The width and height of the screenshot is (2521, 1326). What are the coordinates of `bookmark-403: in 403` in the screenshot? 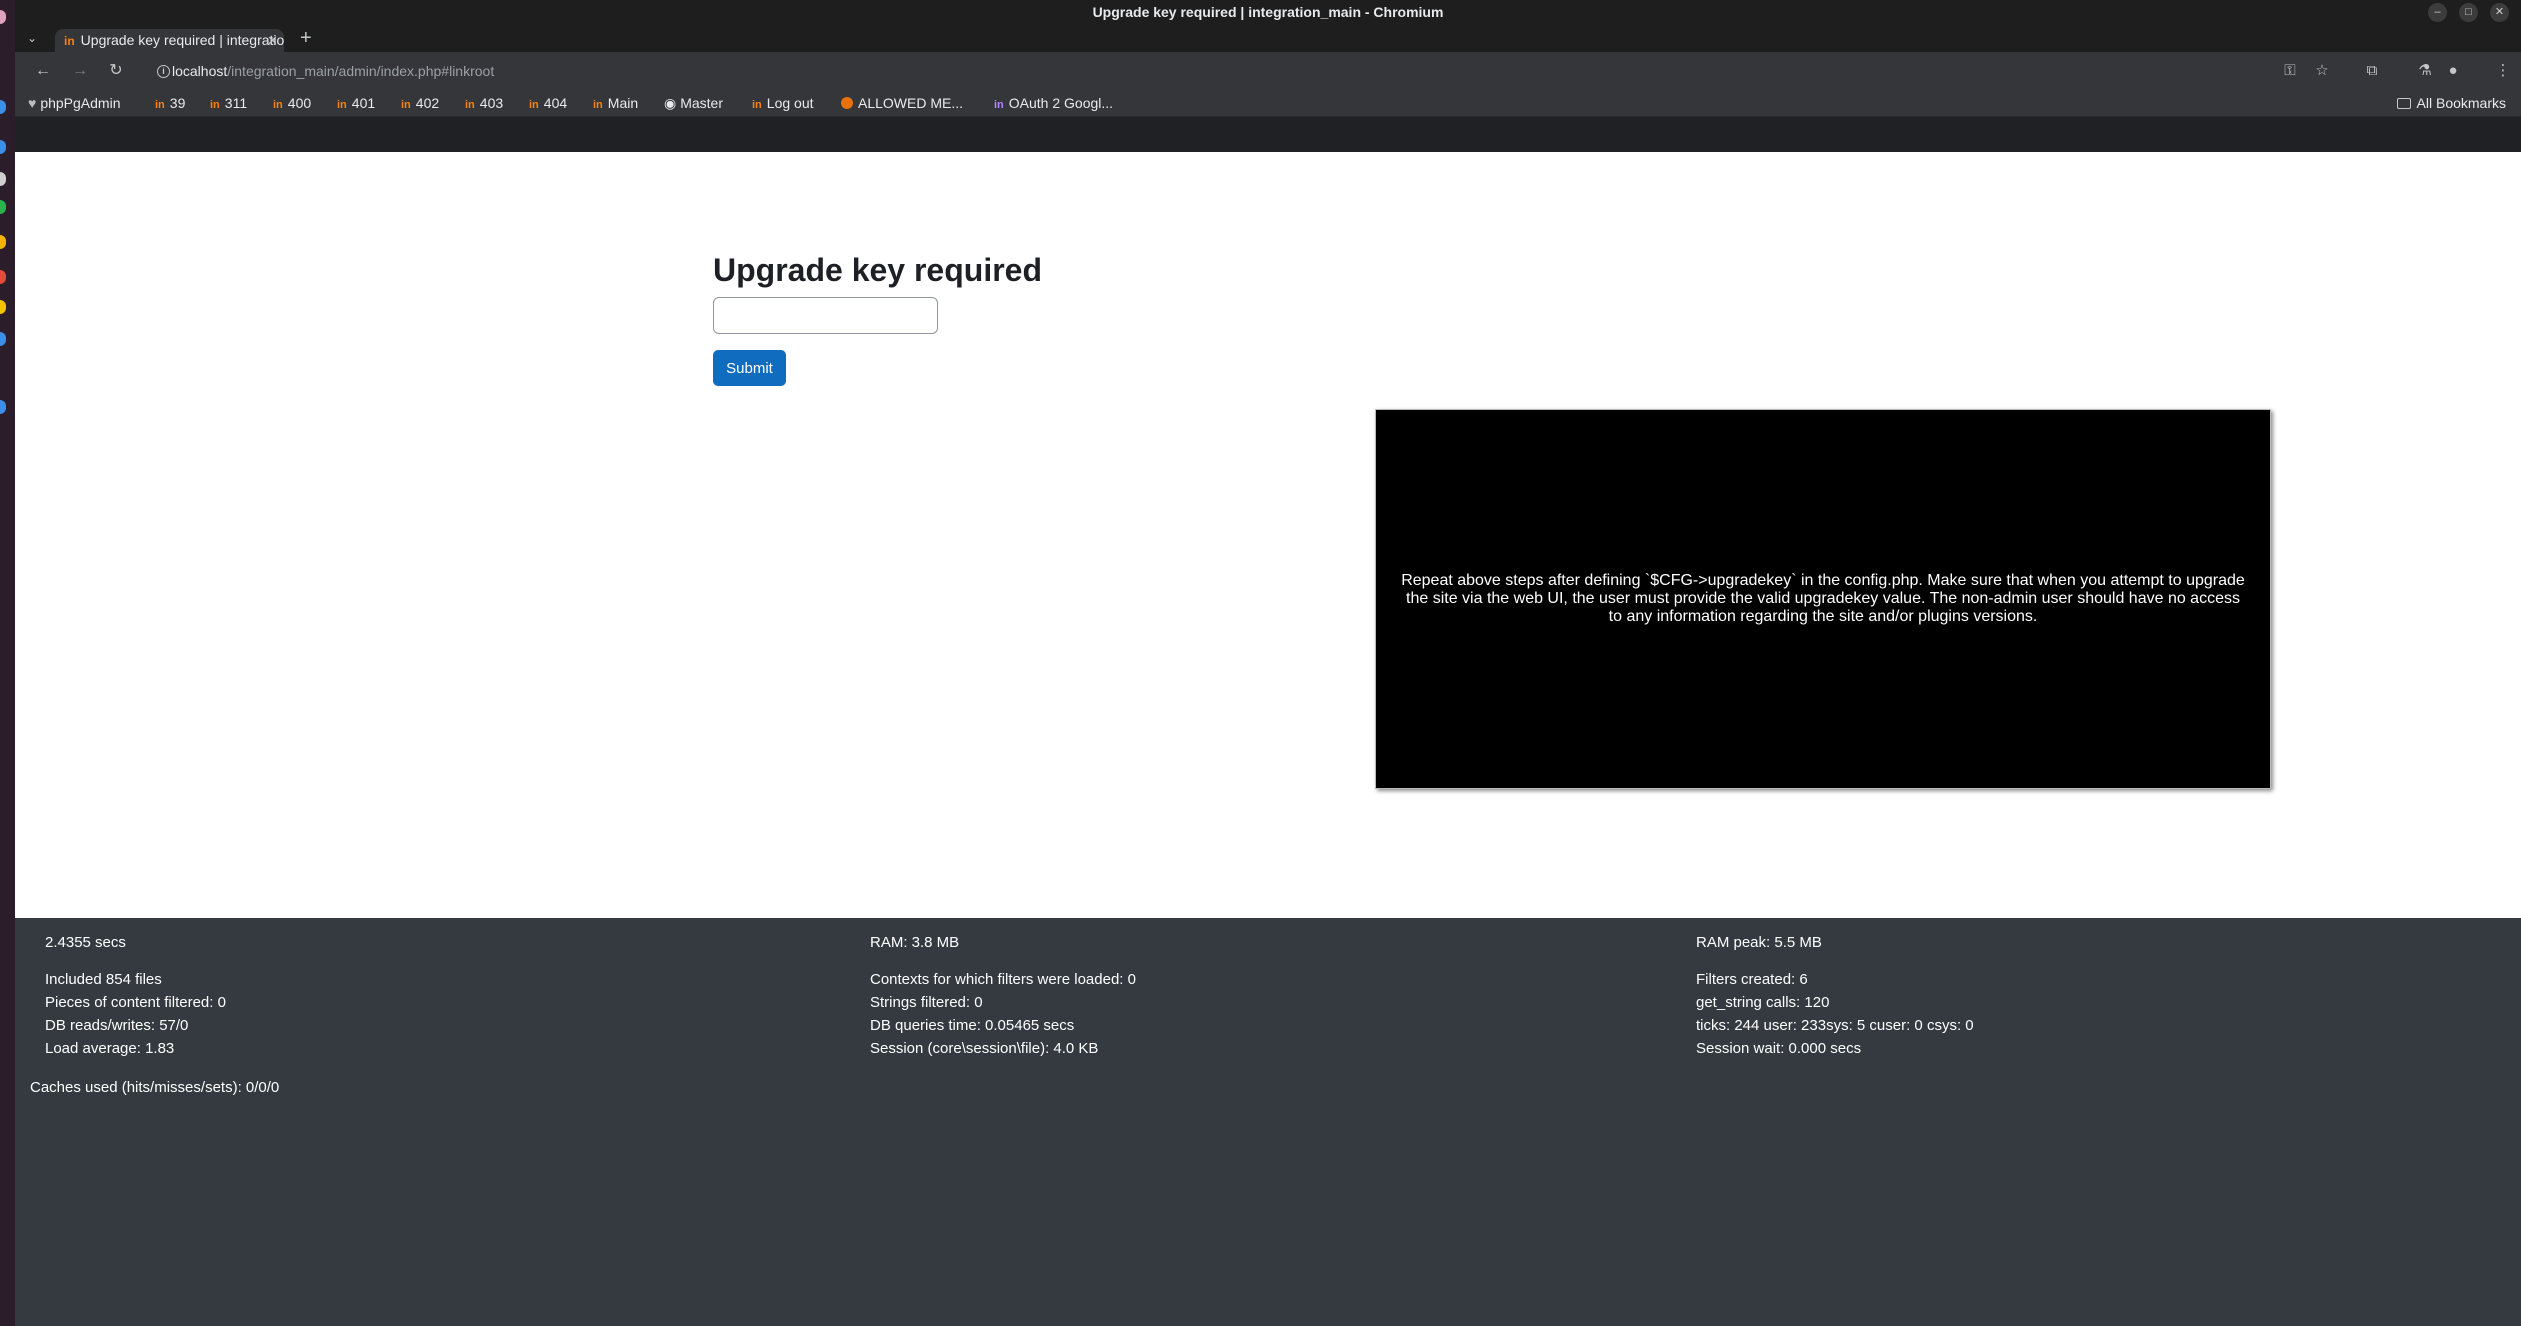 It's located at (484, 104).